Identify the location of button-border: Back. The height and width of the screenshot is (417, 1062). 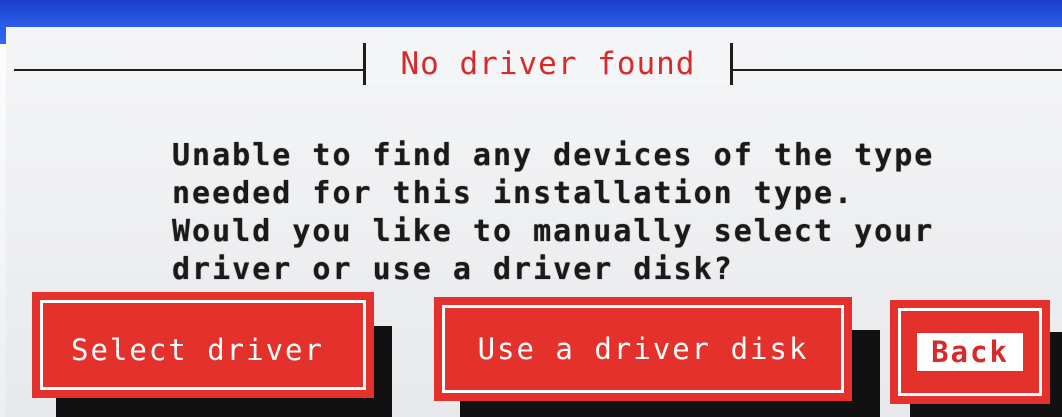
(970, 352).